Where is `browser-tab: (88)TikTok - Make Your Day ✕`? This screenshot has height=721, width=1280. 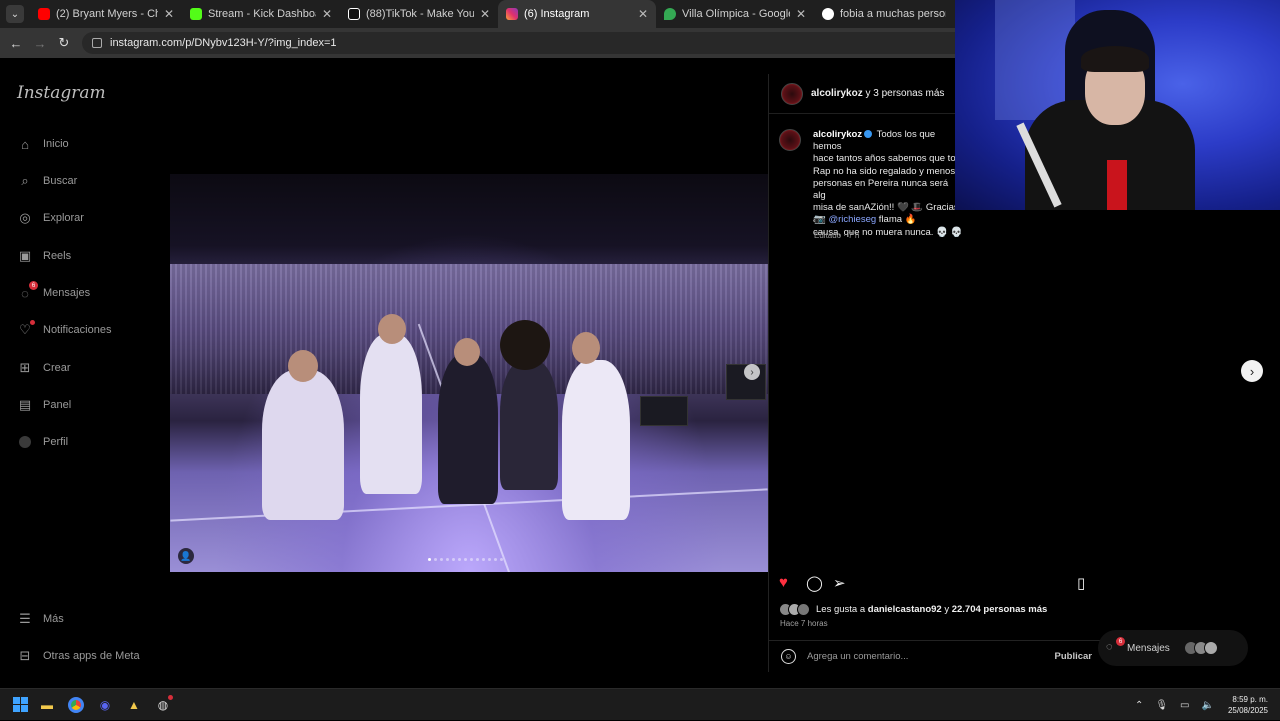
browser-tab: (88)TikTok - Make Your Day ✕ is located at coordinates (419, 14).